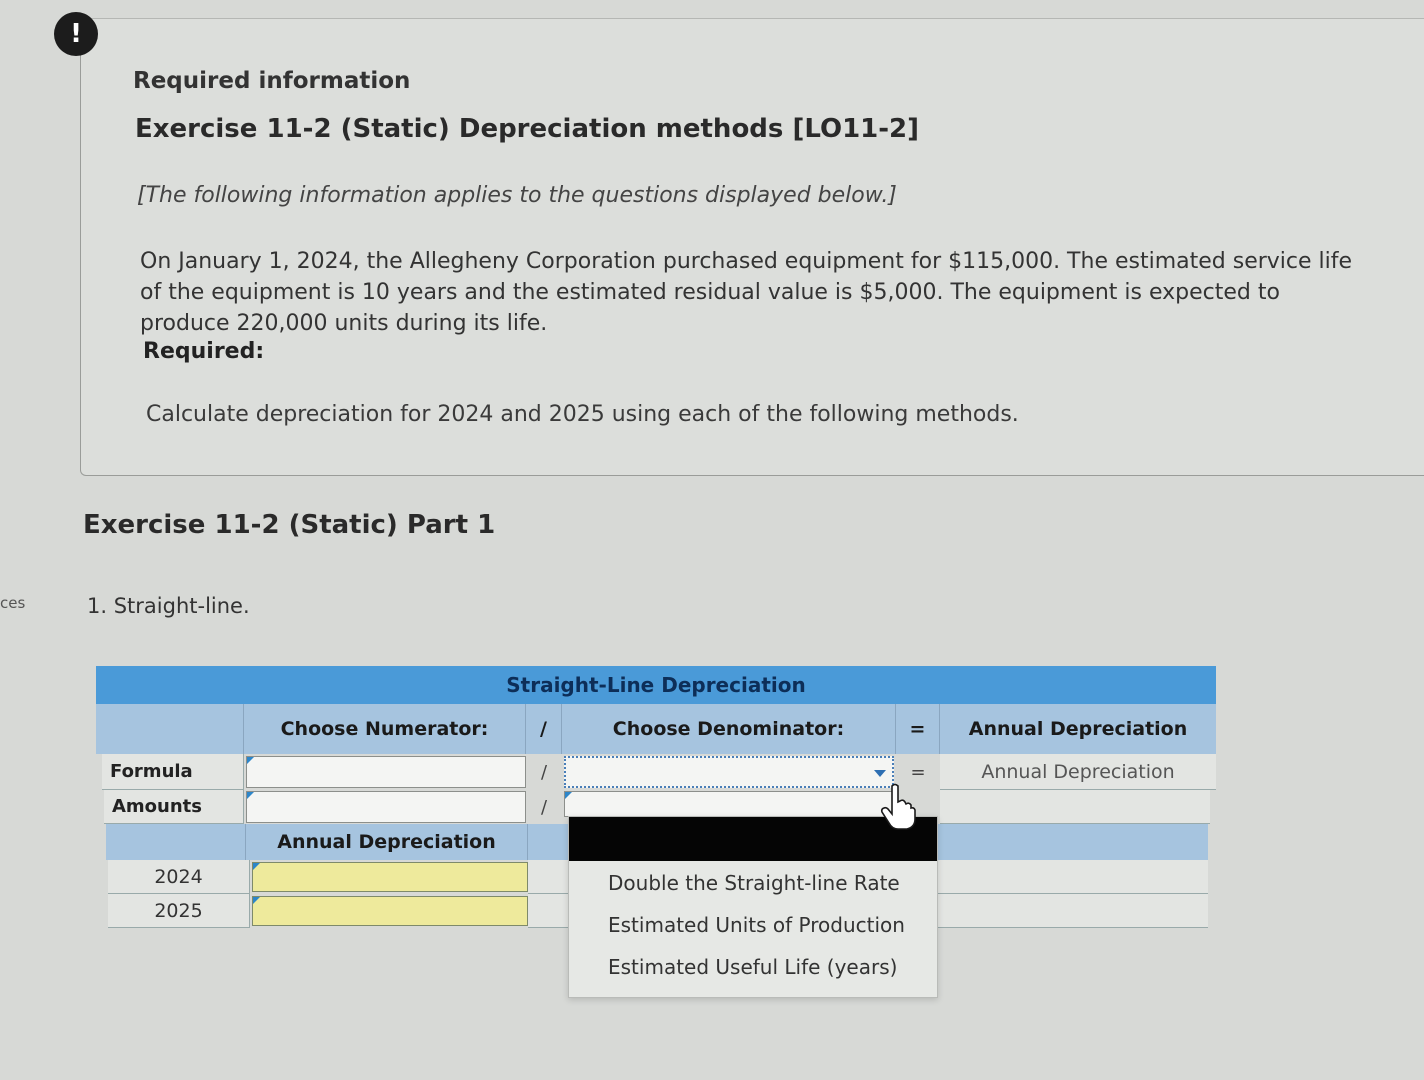  I want to click on required-info-label: Required information, so click(272, 81).